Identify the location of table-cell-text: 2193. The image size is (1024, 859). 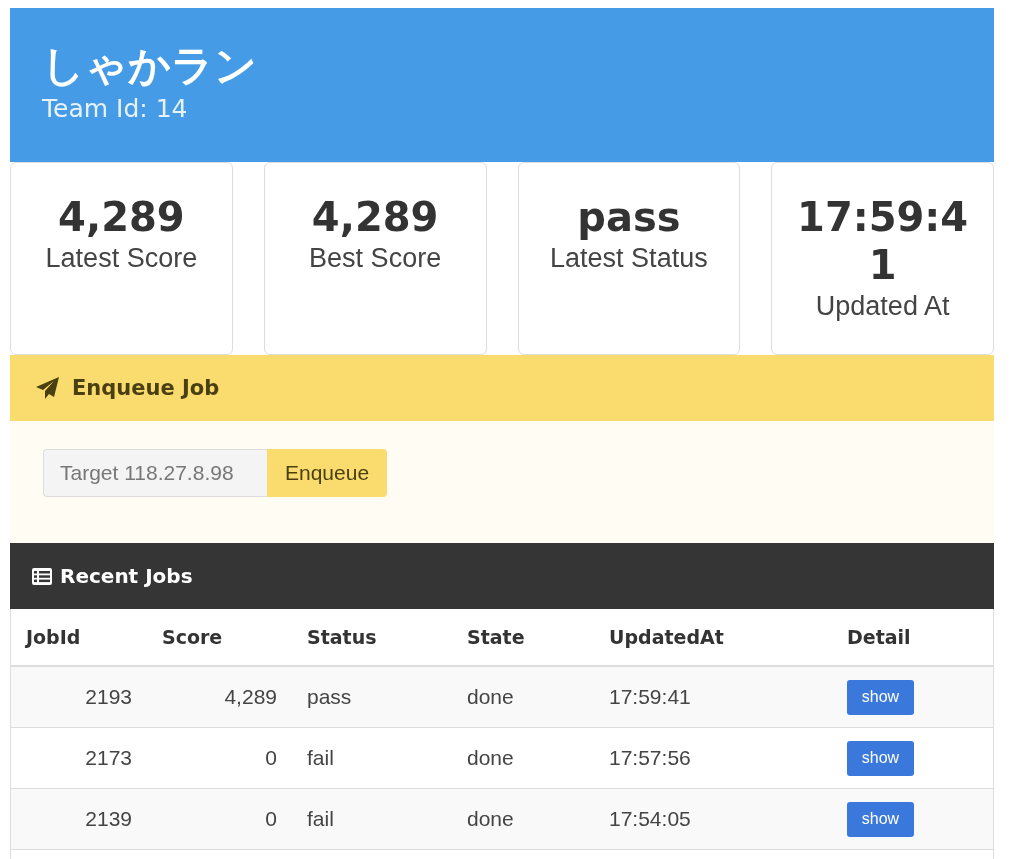
(108, 697).